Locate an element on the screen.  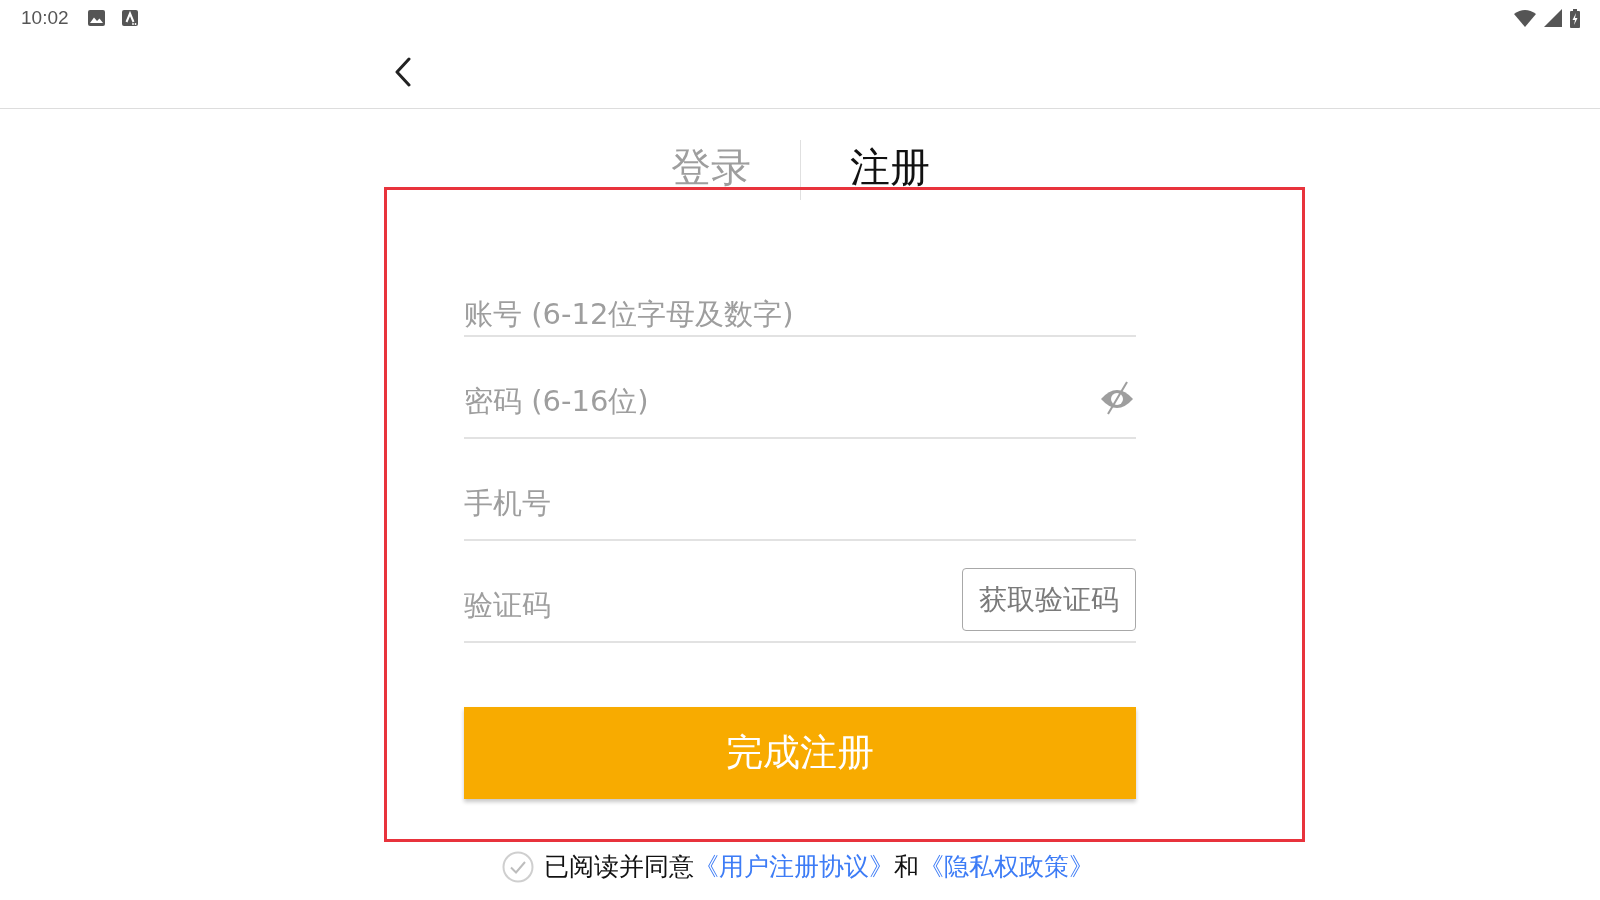
get-code-button: 获取验证码 is located at coordinates (1049, 599).